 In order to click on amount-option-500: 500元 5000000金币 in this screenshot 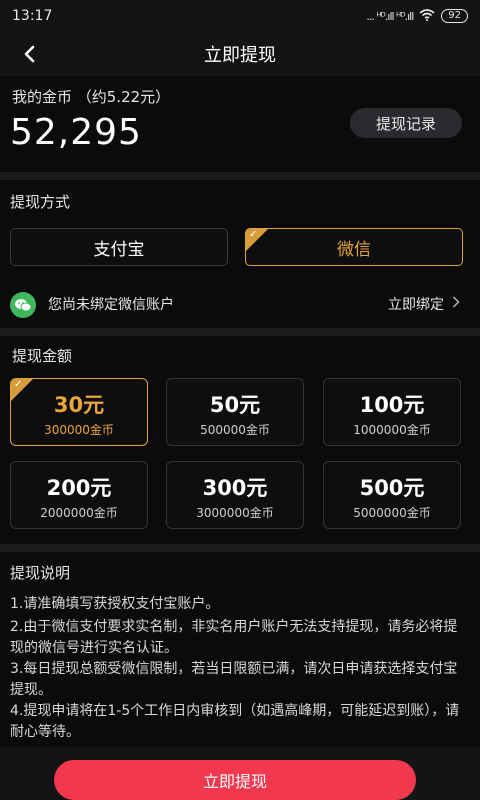, I will do `click(392, 495)`.